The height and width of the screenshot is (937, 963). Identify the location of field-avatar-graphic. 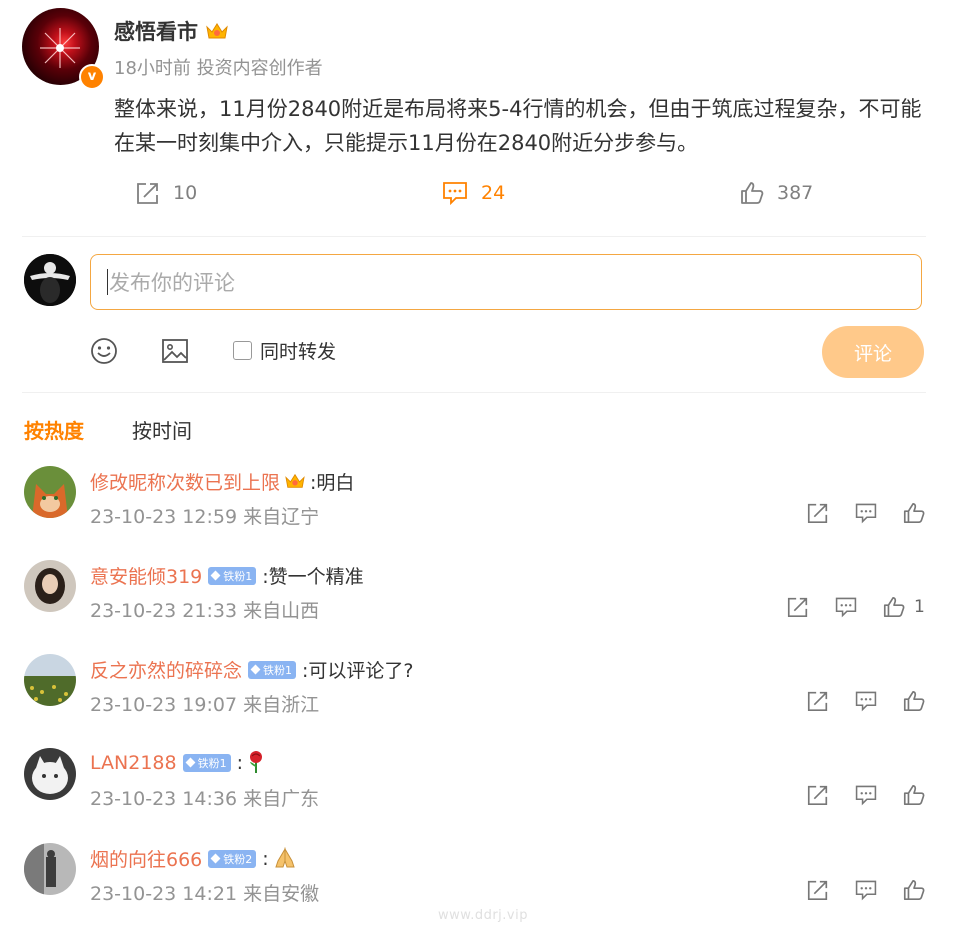
(50, 680).